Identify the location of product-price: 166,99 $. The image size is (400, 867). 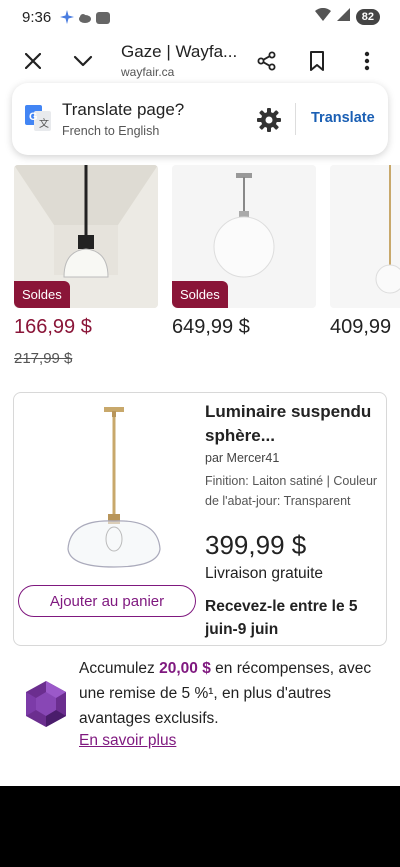
(53, 327).